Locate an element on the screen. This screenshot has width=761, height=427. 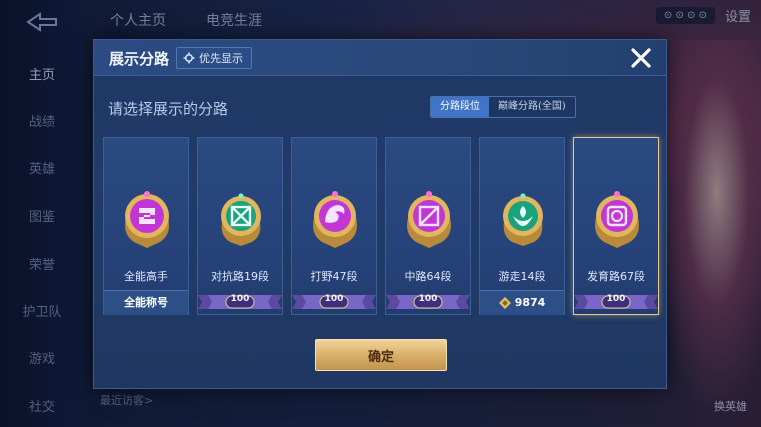
toggle-lane-rank: 分路段位 is located at coordinates (460, 107).